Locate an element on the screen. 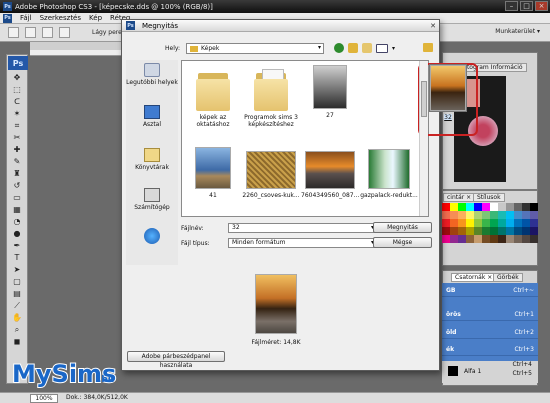 The image size is (550, 403). chevron-down-icon: ▾ is located at coordinates (393, 48).